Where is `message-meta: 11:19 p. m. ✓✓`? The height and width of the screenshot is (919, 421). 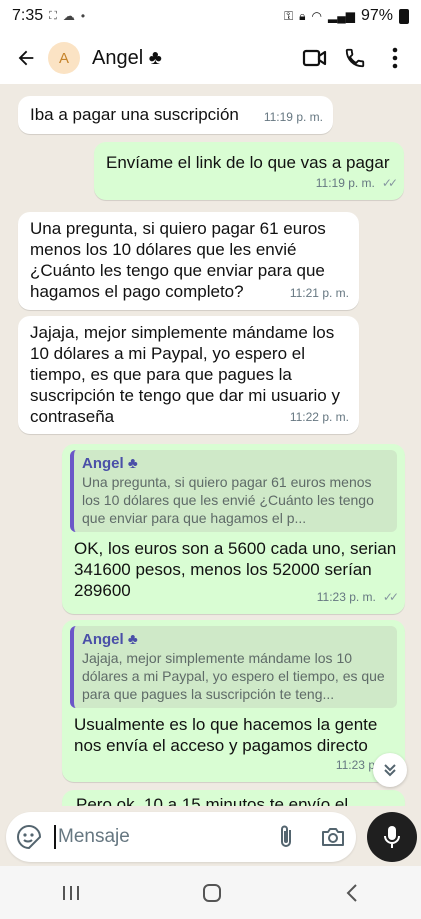
message-meta: 11:19 p. m. ✓✓ is located at coordinates (356, 183).